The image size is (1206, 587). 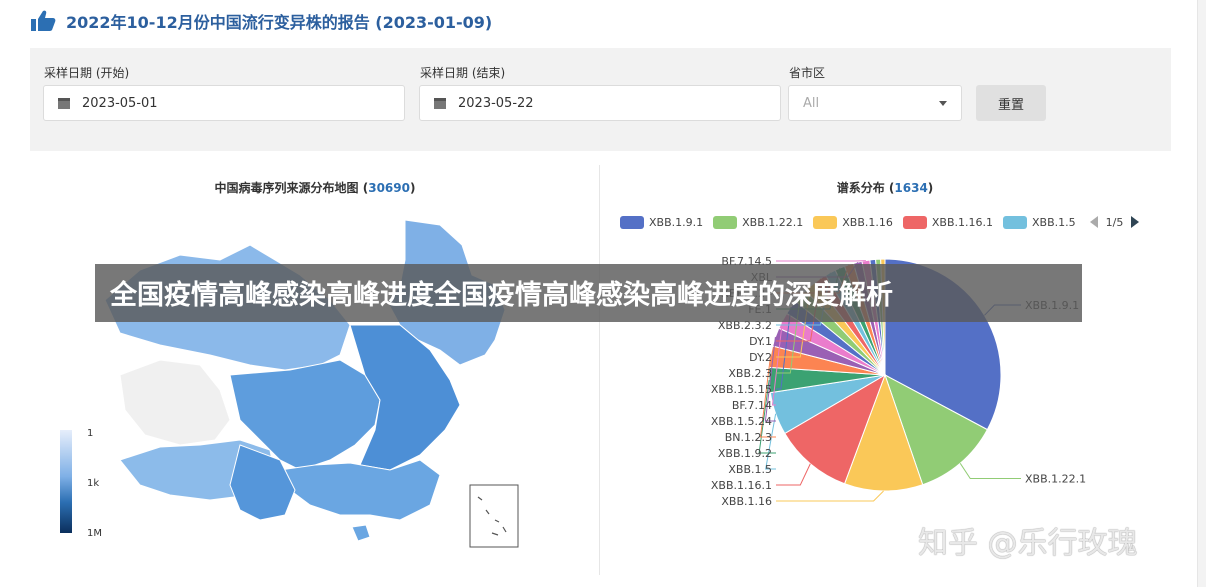 What do you see at coordinates (1055, 479) in the screenshot?
I see `pie-label: XBB.1.22.1` at bounding box center [1055, 479].